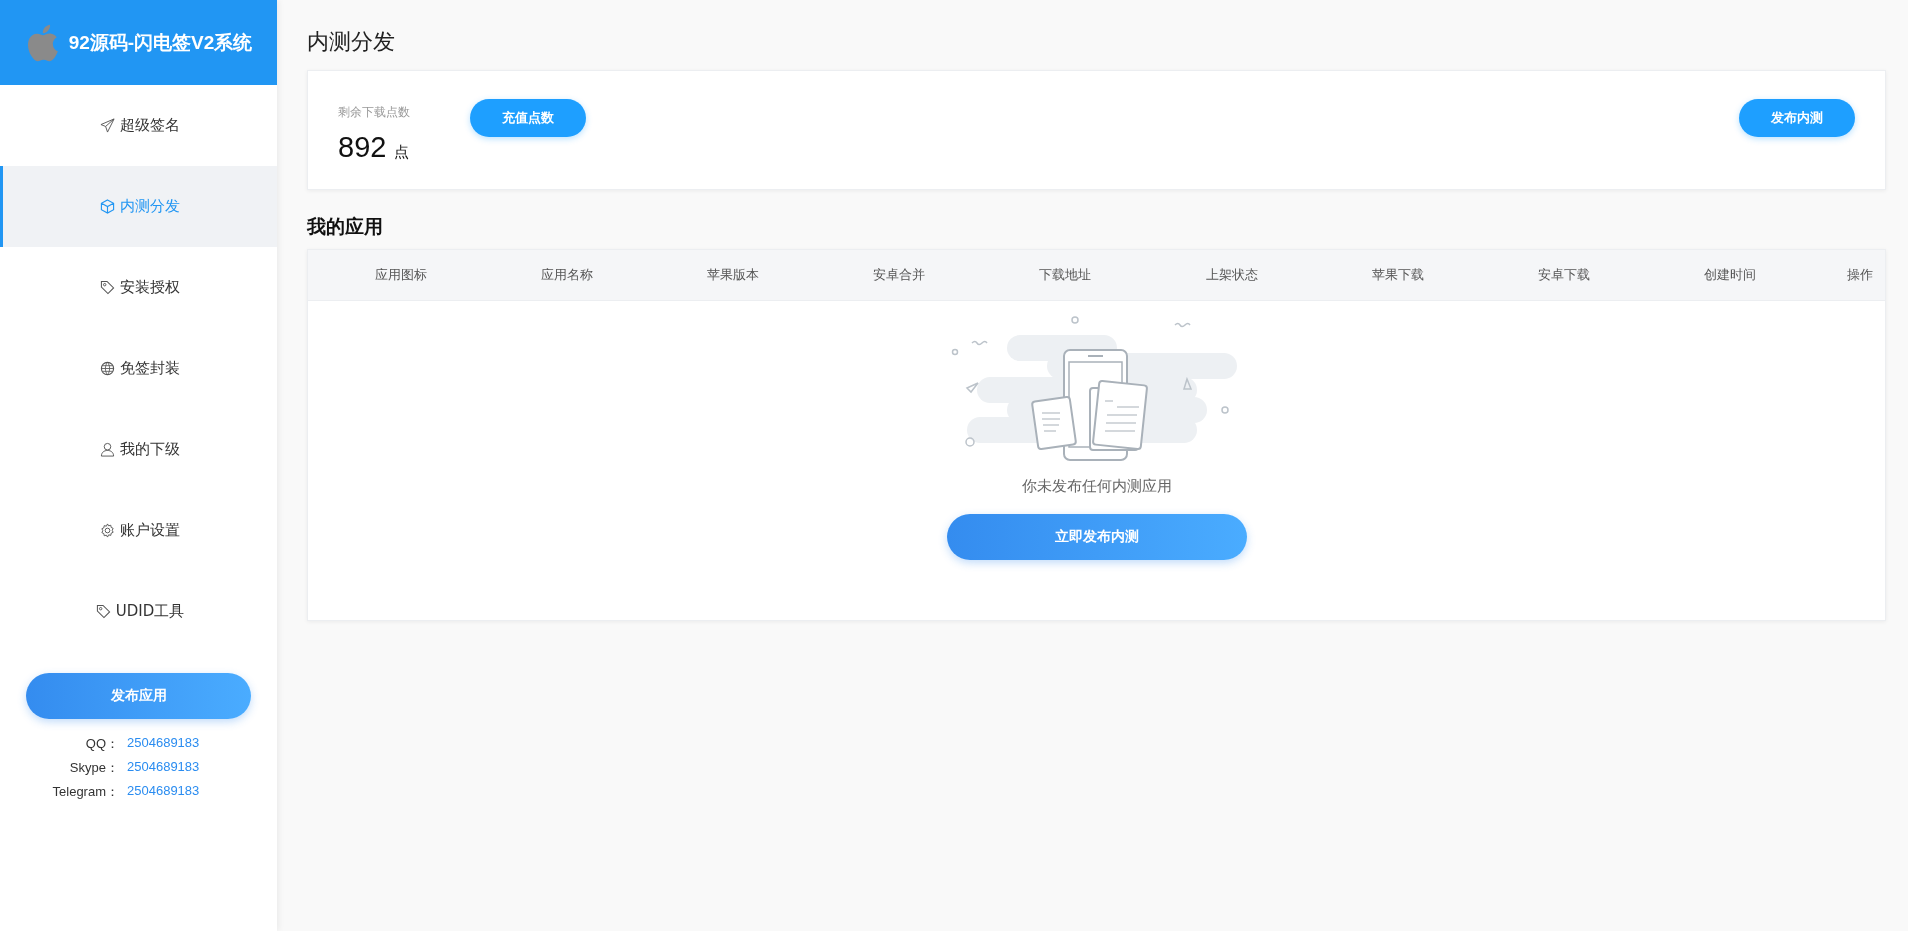 Image resolution: width=1908 pixels, height=931 pixels. I want to click on points-value: 892, so click(362, 147).